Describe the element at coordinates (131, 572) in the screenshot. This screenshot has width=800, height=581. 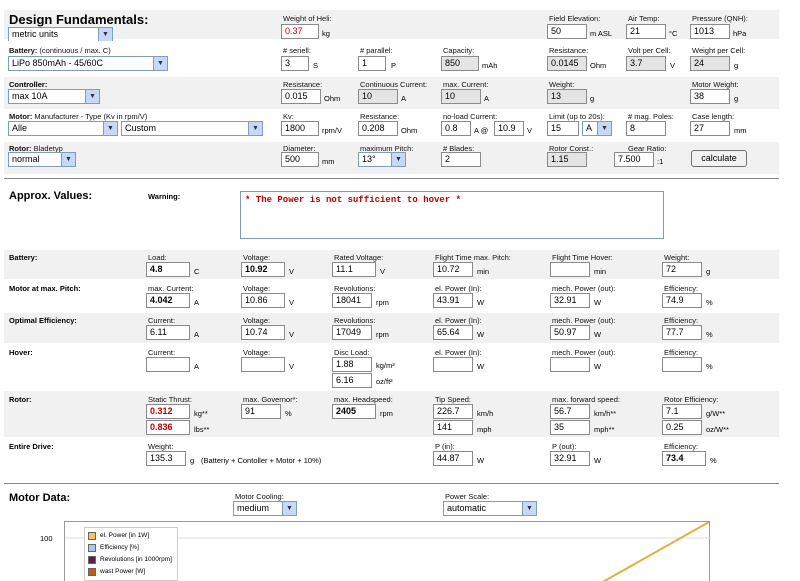
I see `legend-item: wast Power [W]` at that location.